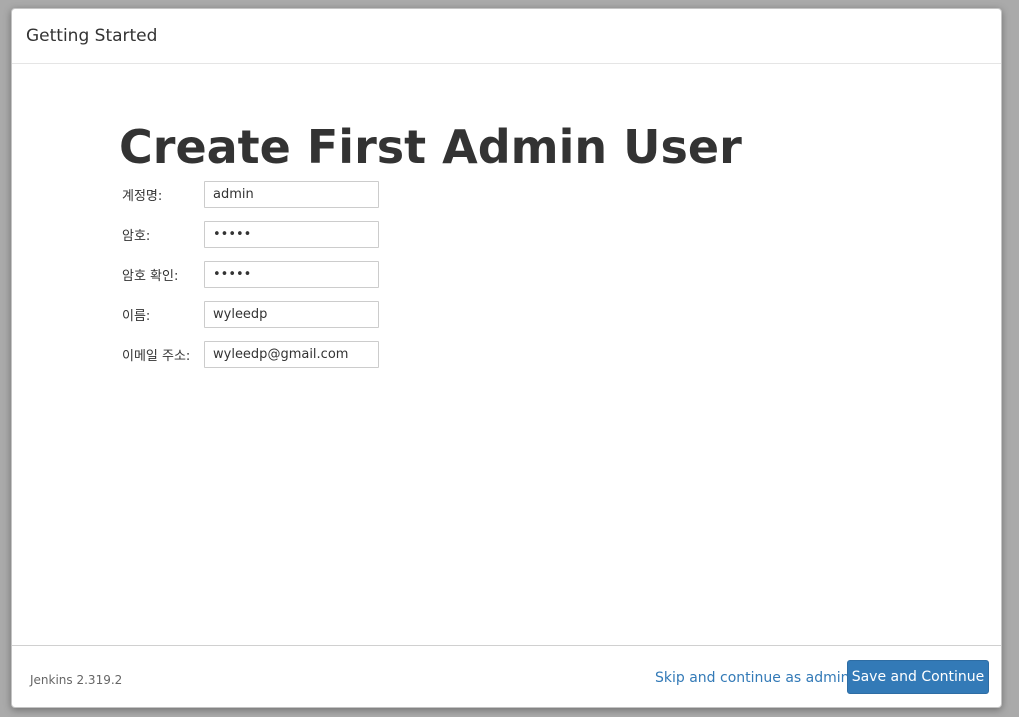 The image size is (1019, 717). I want to click on password-row: 암호:, so click(272, 236).